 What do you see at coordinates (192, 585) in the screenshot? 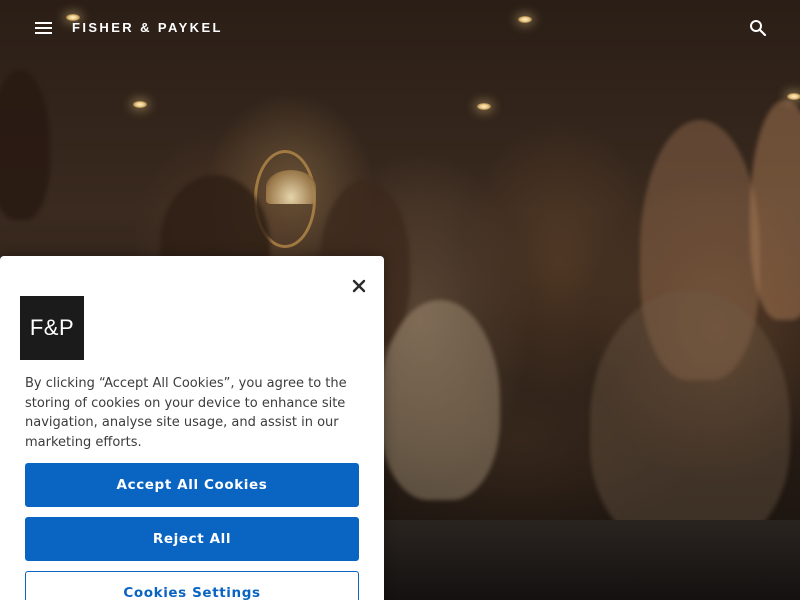
I see `cookies-settings-button: Cookies Settings` at bounding box center [192, 585].